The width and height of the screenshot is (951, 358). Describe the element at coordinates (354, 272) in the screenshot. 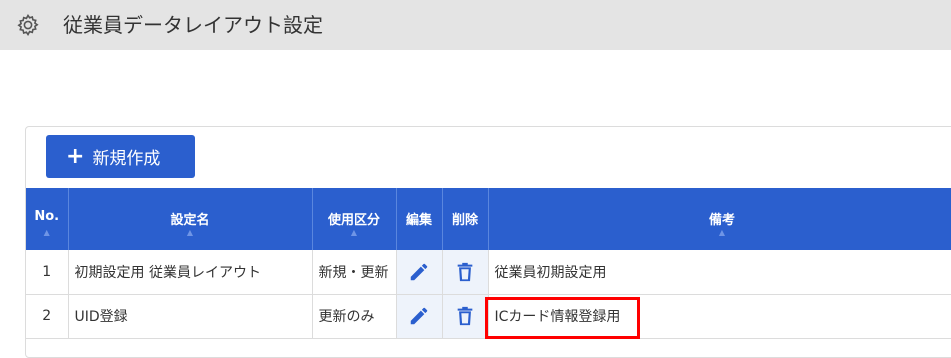

I see `usage-type: 新規・更新` at that location.